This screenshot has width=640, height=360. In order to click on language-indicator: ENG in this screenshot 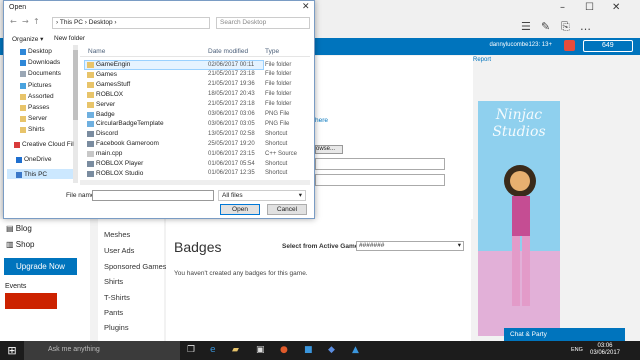, I will do `click(577, 350)`.